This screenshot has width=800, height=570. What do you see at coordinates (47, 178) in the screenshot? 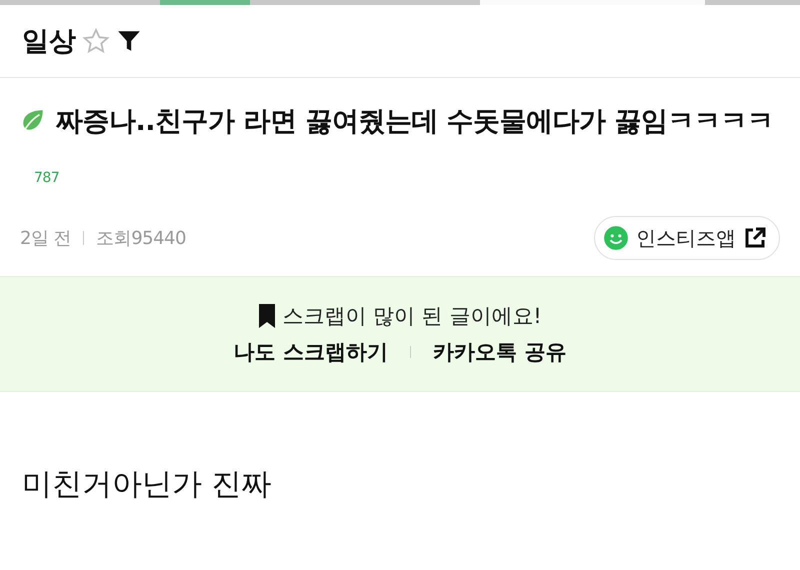
I see `comment-count: 787` at bounding box center [47, 178].